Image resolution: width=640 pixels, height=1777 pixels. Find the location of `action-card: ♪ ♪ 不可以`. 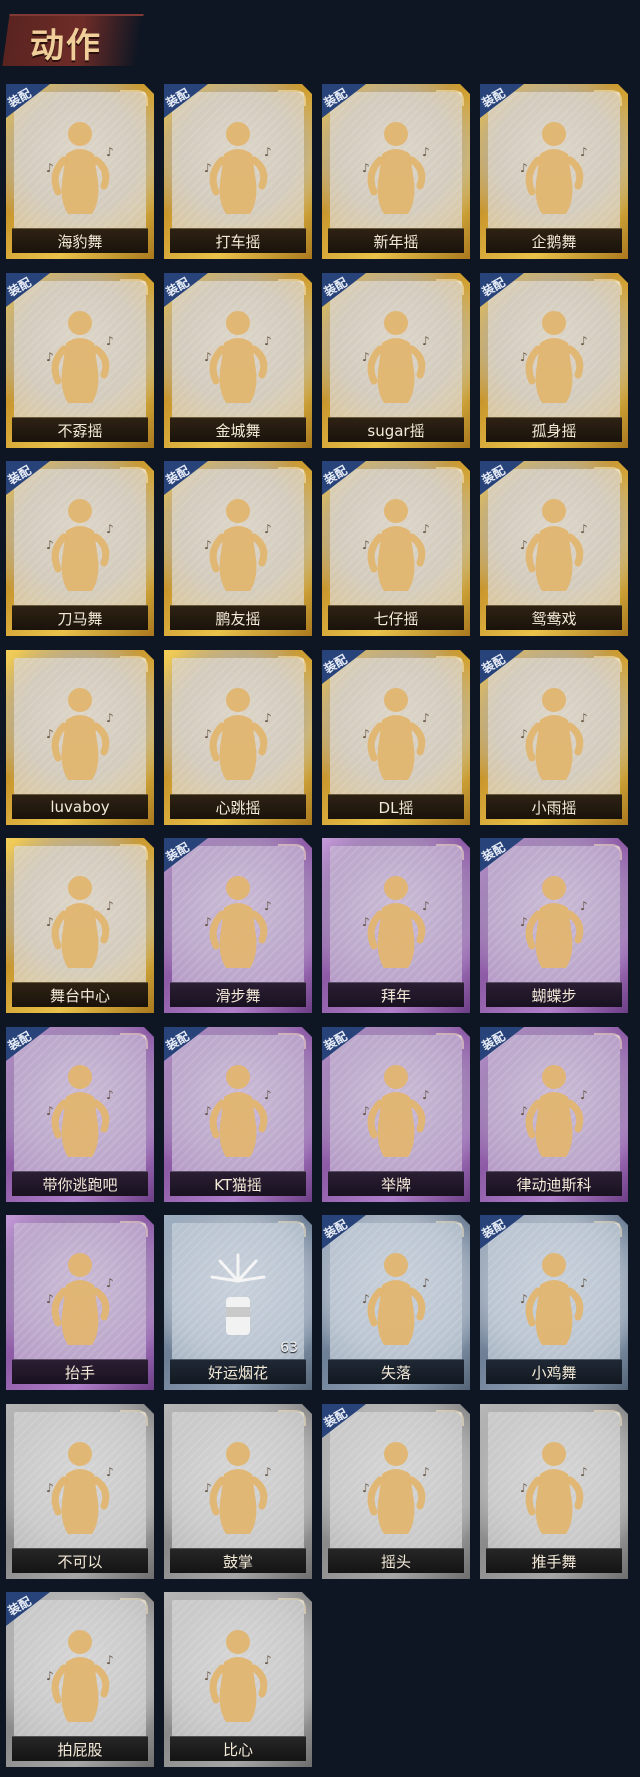

action-card: ♪ ♪ 不可以 is located at coordinates (80, 1491).